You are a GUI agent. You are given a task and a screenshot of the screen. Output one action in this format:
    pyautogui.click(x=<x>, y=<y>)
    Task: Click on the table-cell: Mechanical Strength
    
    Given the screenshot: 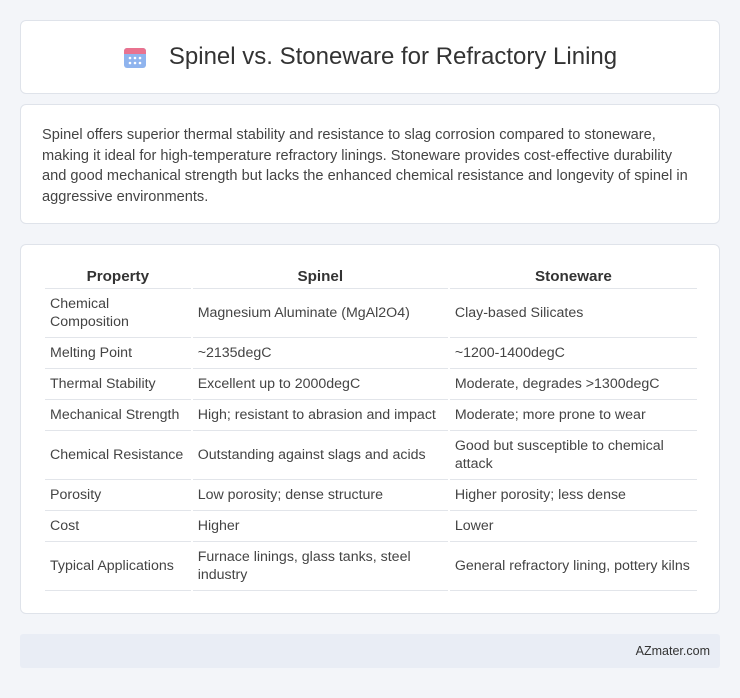 What is the action you would take?
    pyautogui.click(x=118, y=415)
    